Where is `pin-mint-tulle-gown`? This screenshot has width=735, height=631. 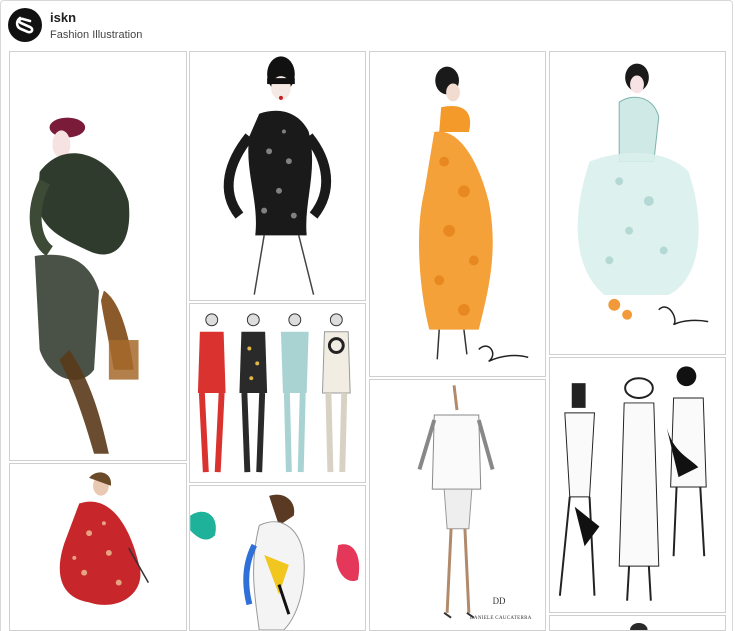
pin-mint-tulle-gown is located at coordinates (637, 203).